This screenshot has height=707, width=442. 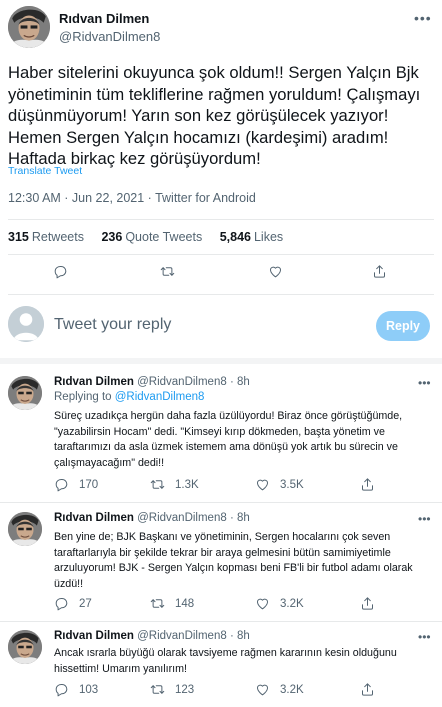 I want to click on likes-label: Likes, so click(x=268, y=237).